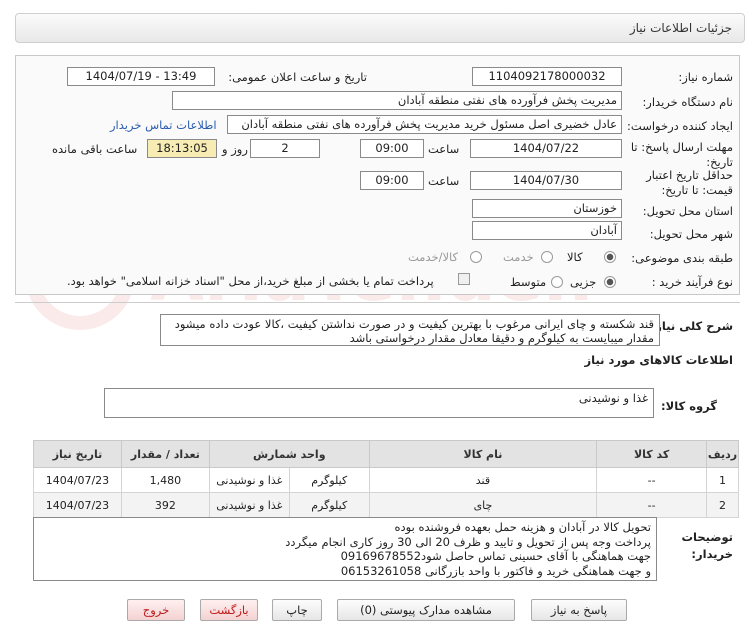 The width and height of the screenshot is (755, 636). I want to click on buyer-org-field: مدیریت پخش فرآورده های نفتی منطقه آبادان, so click(397, 100).